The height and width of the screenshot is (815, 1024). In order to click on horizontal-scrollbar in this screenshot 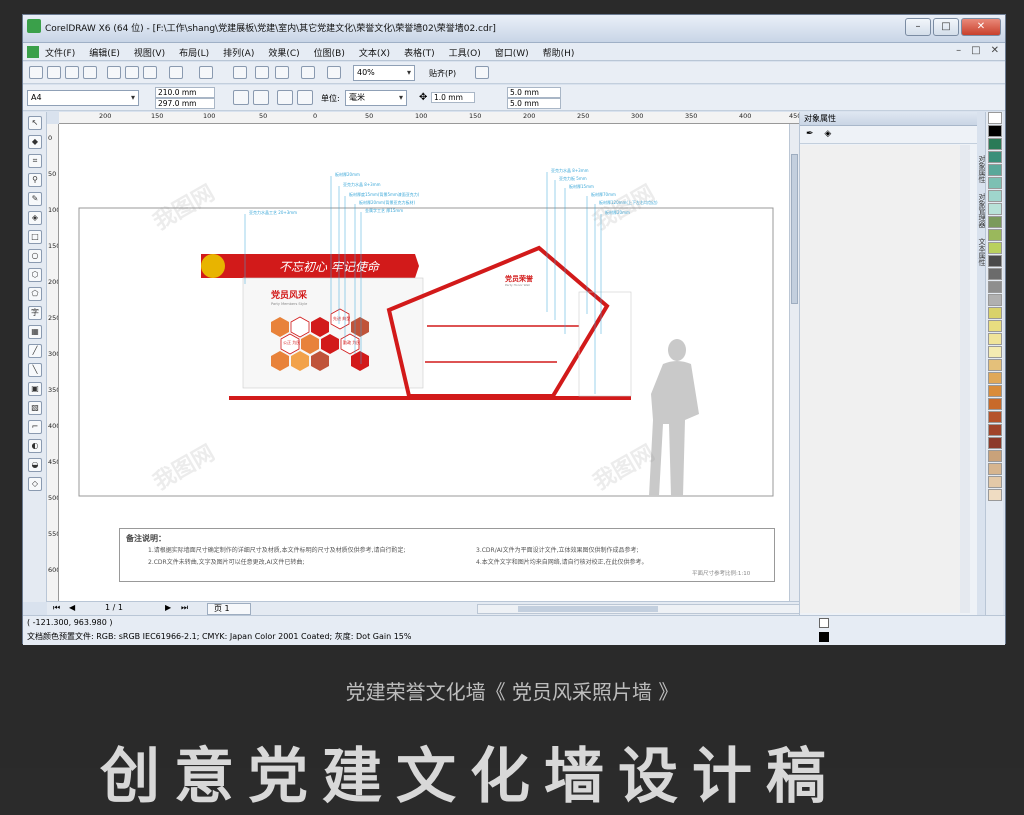, I will do `click(642, 609)`.